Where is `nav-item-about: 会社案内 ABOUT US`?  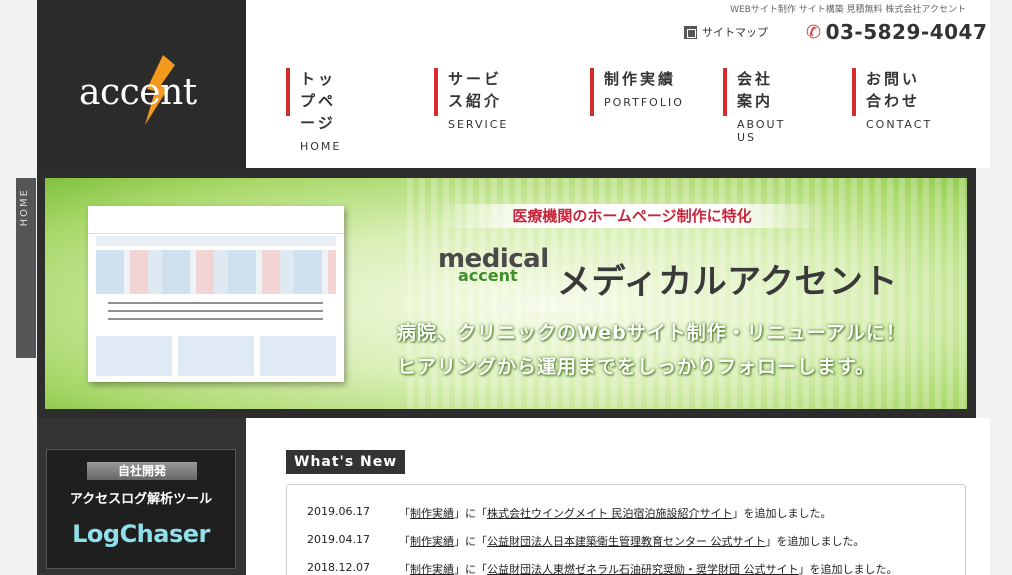
nav-item-about: 会社案内 ABOUT US is located at coordinates (754, 106).